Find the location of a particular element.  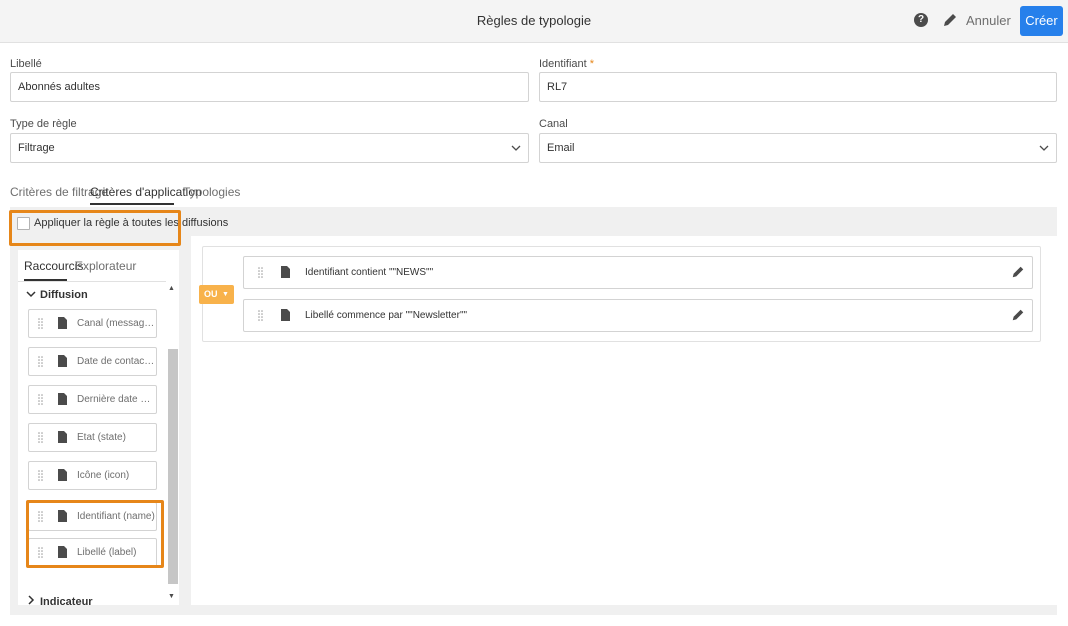

rule-item: Libellé commence par ""Newsletter"" is located at coordinates (638, 315).